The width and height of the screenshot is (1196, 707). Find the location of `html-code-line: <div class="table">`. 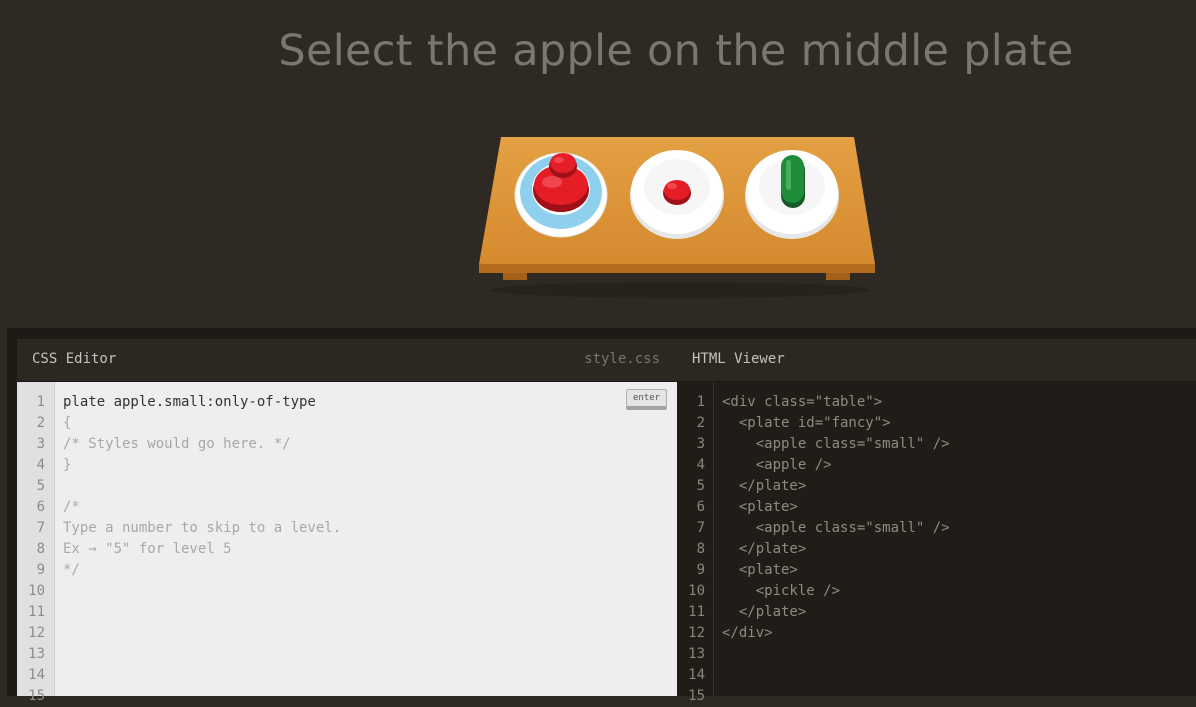

html-code-line: <div class="table"> is located at coordinates (802, 402).